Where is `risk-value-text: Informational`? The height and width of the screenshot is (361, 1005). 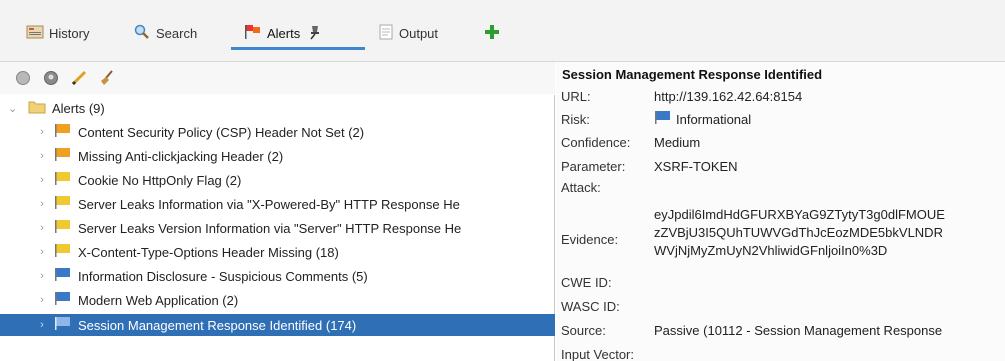
risk-value-text: Informational is located at coordinates (714, 119).